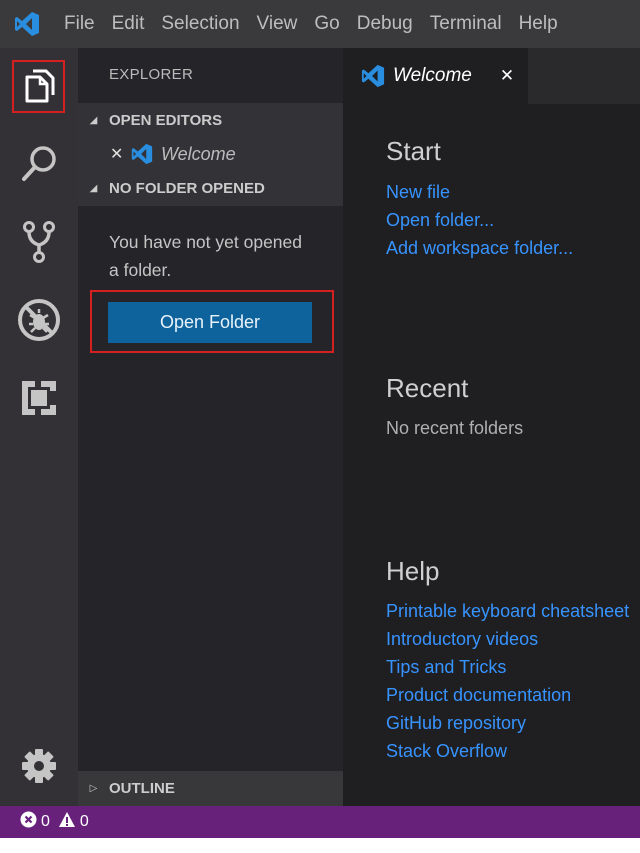 The height and width of the screenshot is (853, 640). I want to click on problems-indicator: 0 0, so click(55, 822).